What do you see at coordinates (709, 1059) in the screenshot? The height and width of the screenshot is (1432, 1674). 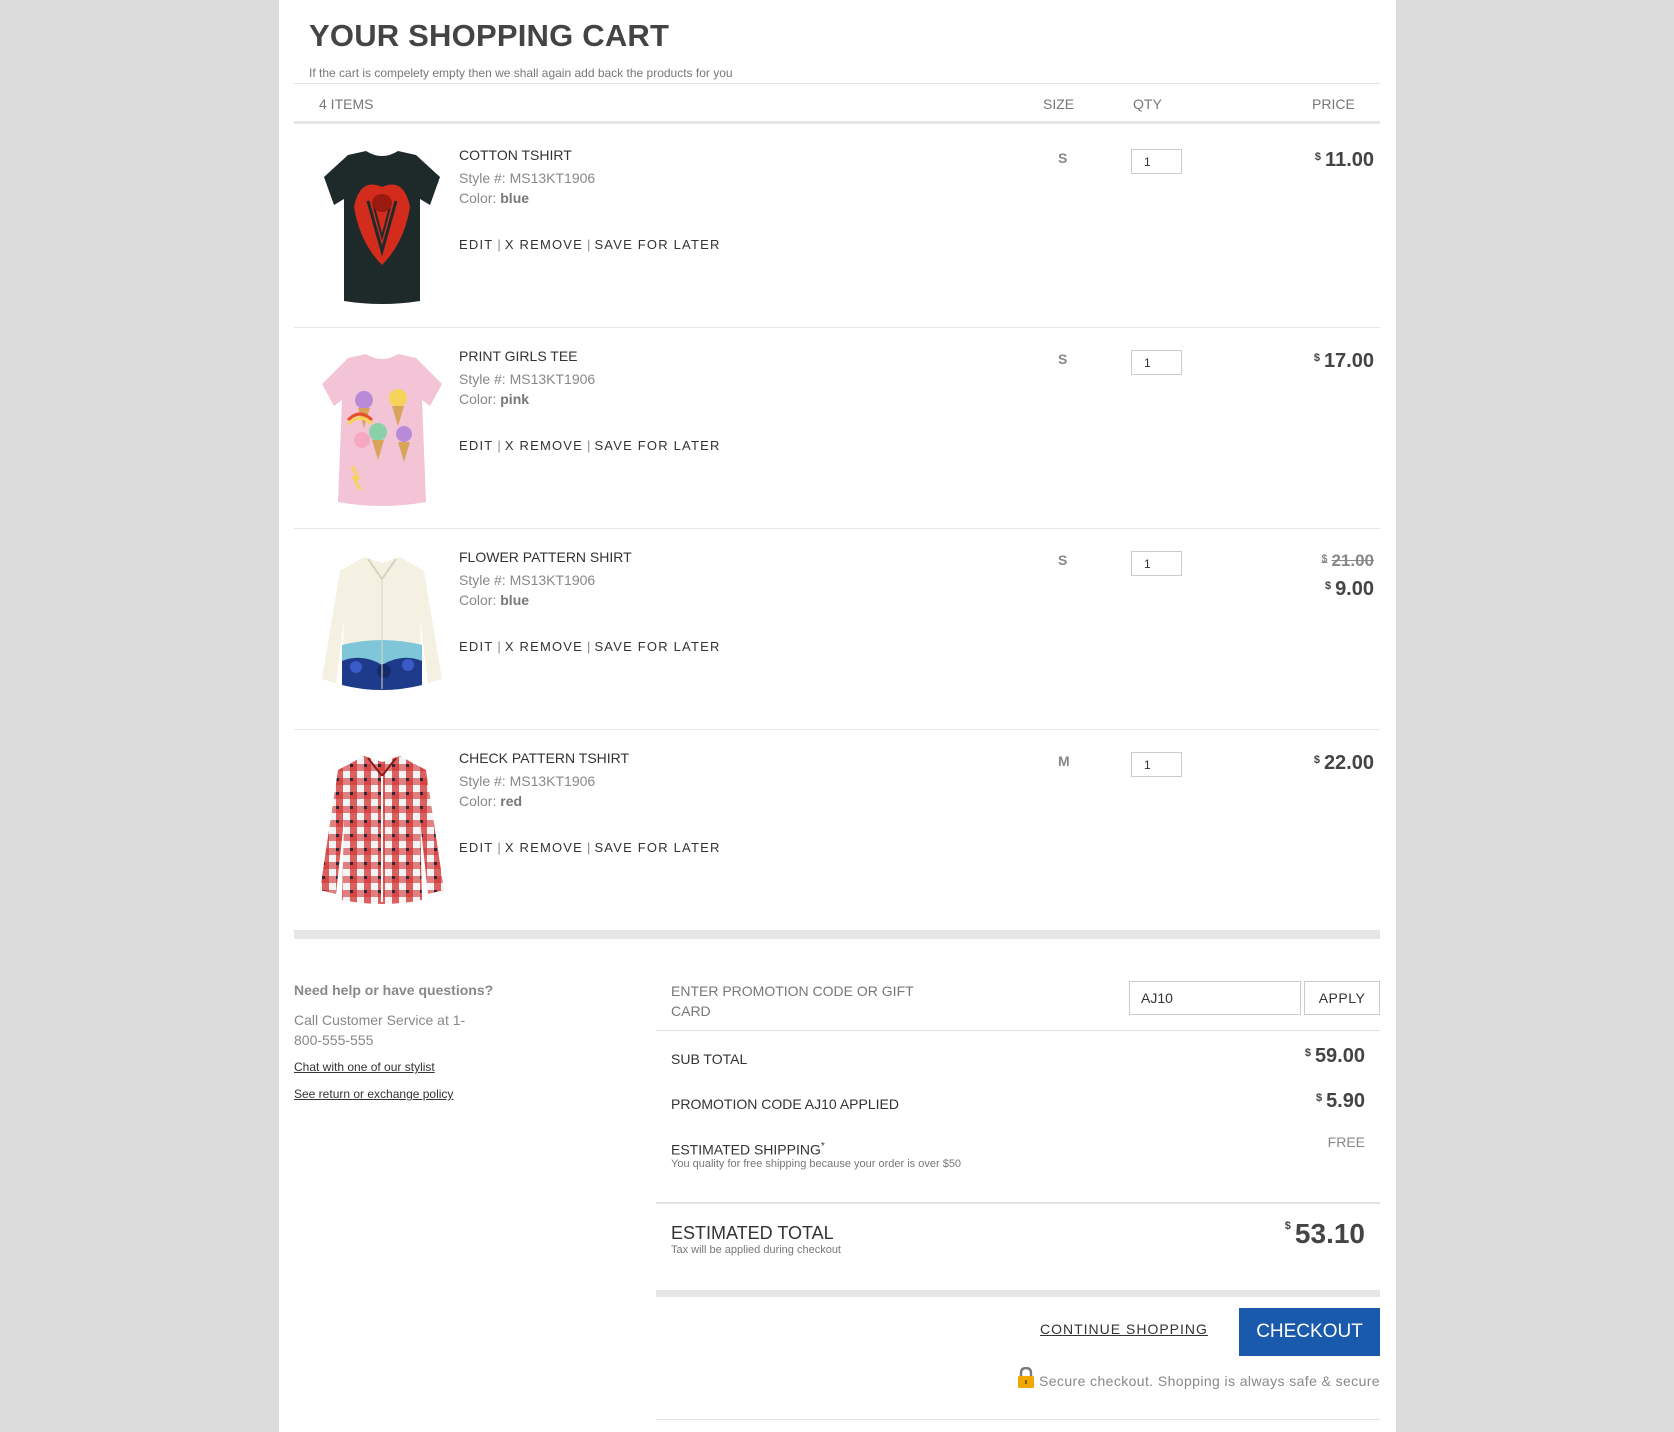 I see `subtotal-label: SUB TOTAL` at bounding box center [709, 1059].